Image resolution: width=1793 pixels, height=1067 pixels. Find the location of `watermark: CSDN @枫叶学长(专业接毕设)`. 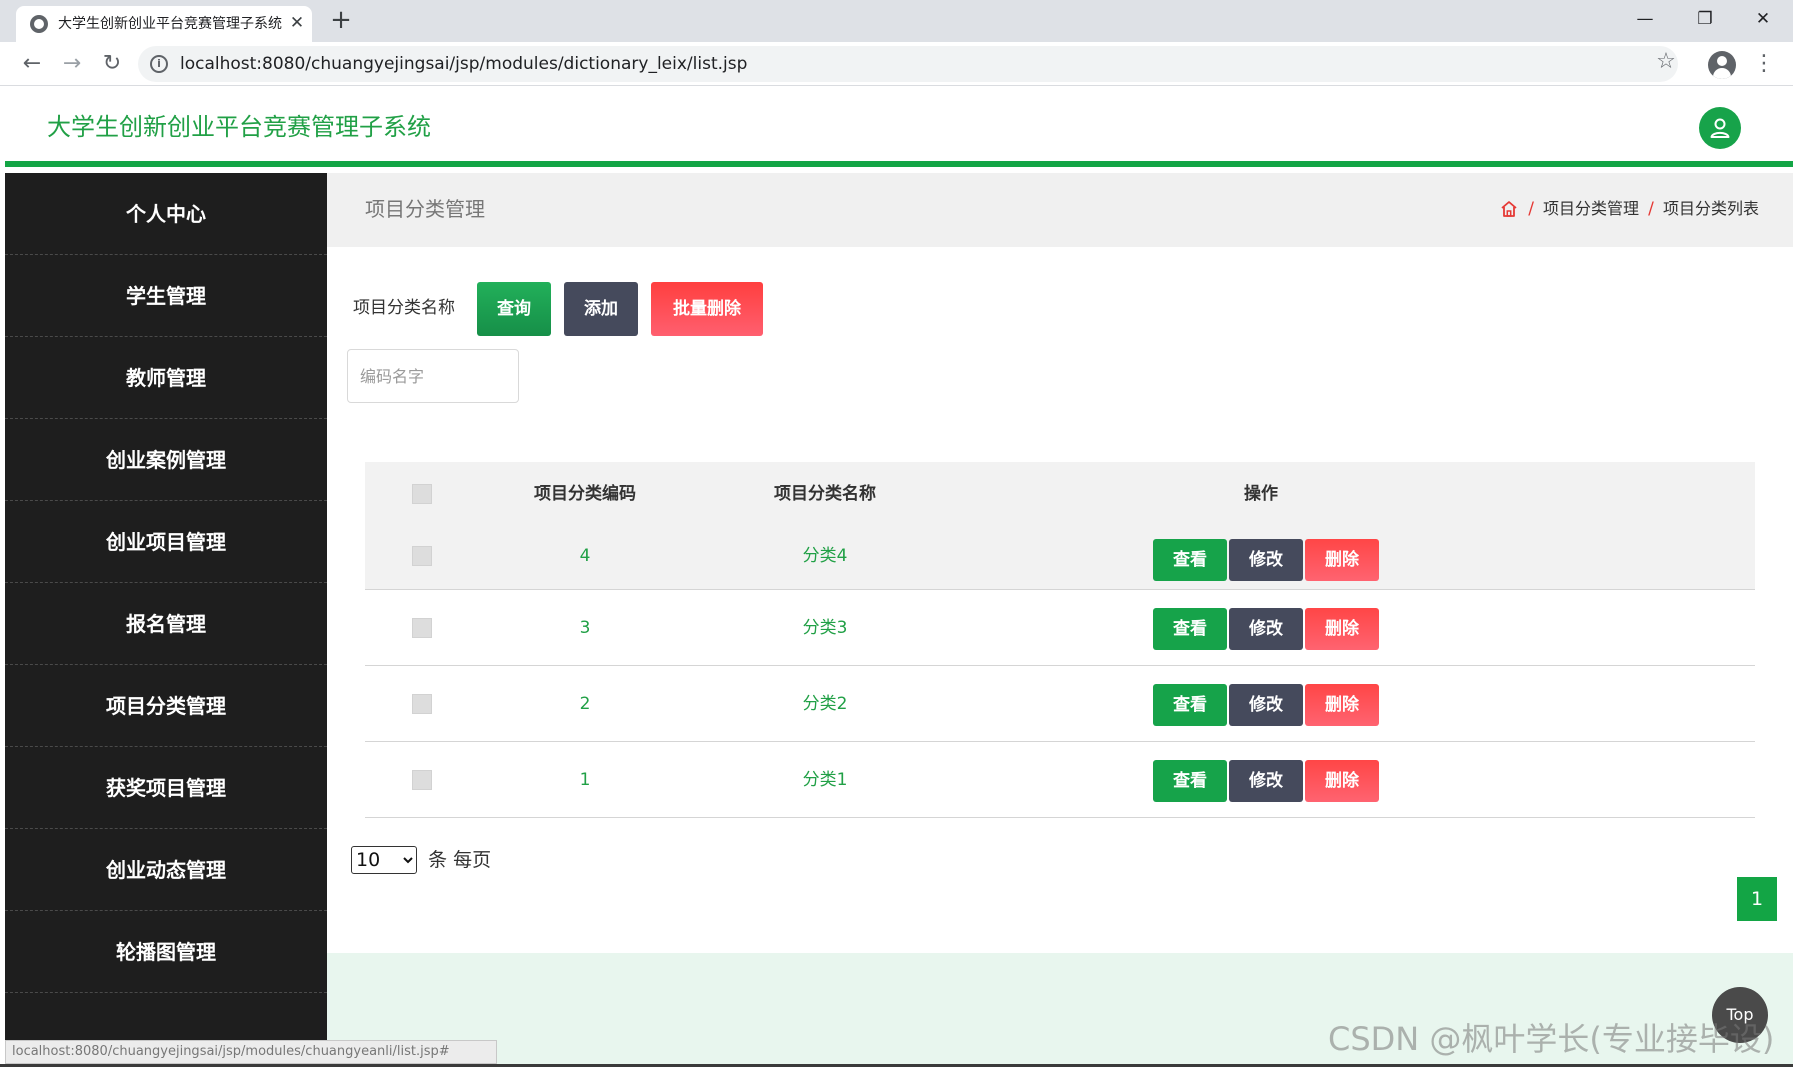

watermark: CSDN @枫叶学长(专业接毕设) is located at coordinates (1551, 1039).